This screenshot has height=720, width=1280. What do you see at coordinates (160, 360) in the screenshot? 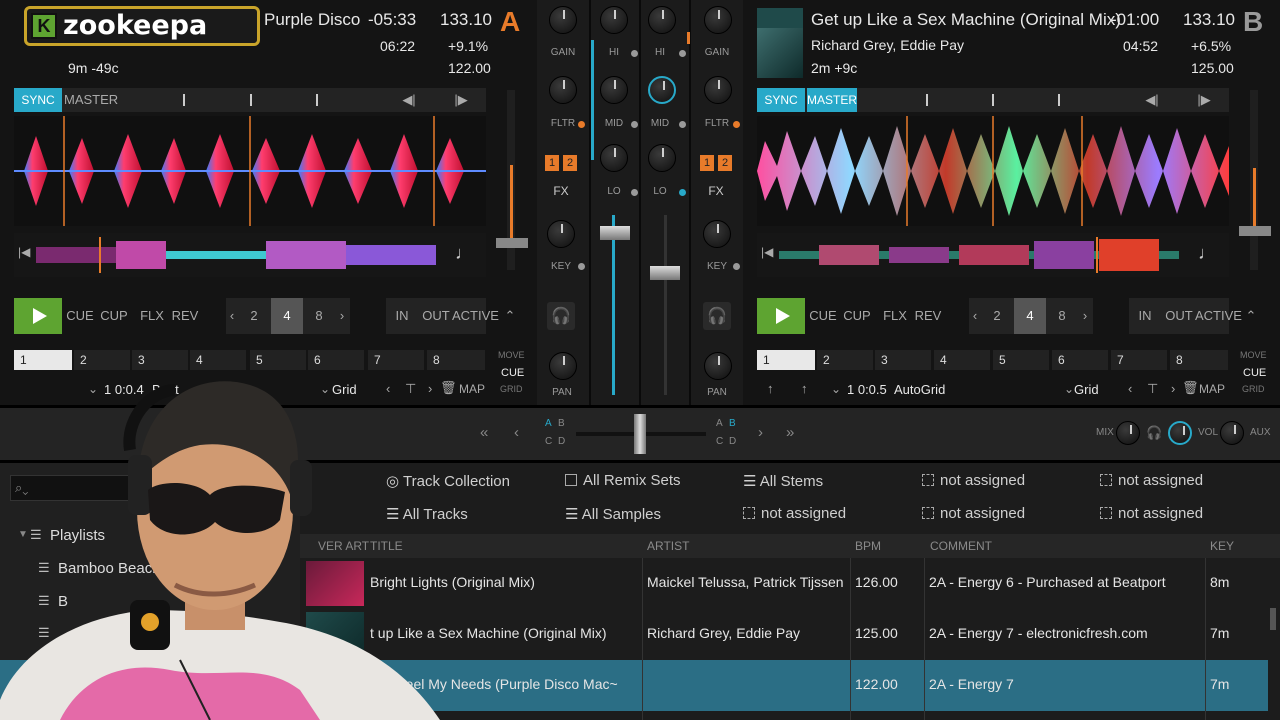
I see `deck-a-cue-slot-3: 3` at bounding box center [160, 360].